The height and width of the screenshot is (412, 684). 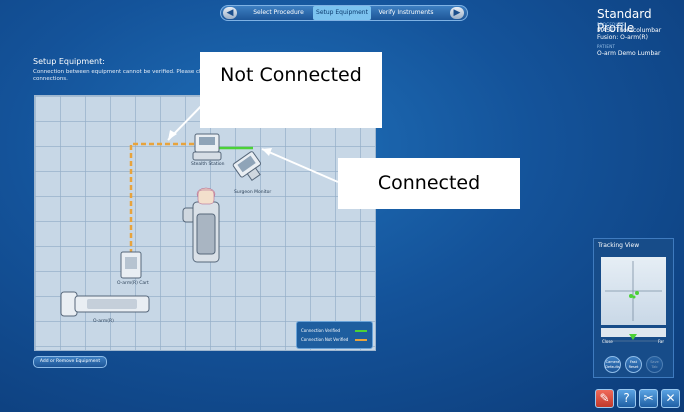 I want to click on slider-far-label: Far, so click(x=661, y=341).